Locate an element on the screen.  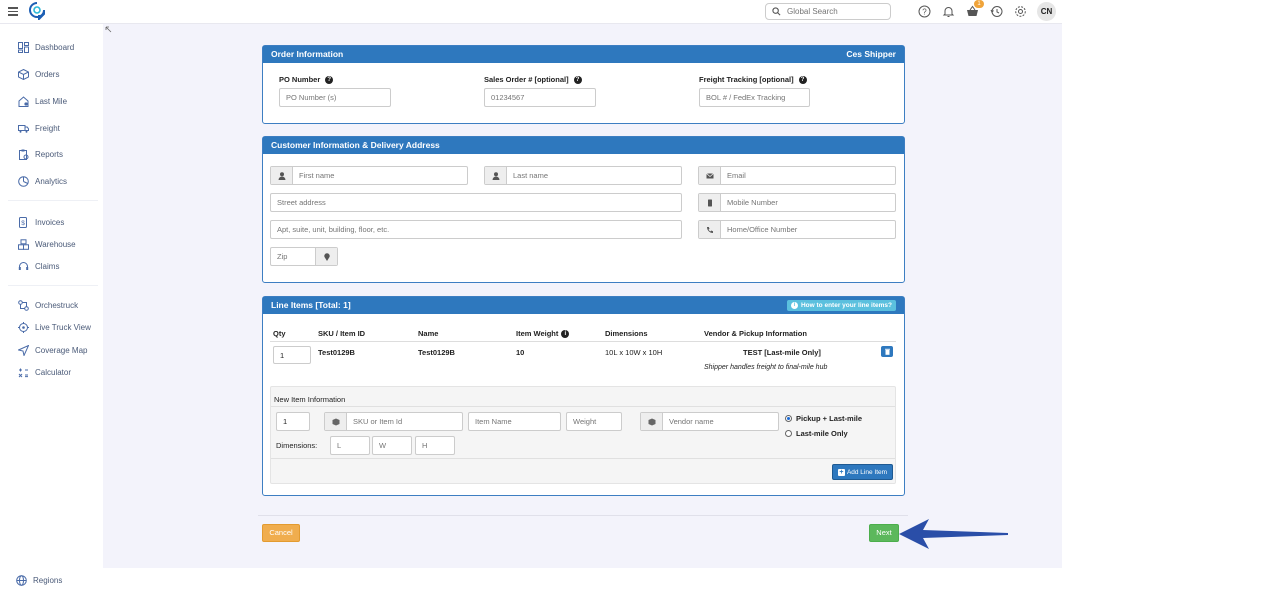
house-icon is located at coordinates (23, 101).